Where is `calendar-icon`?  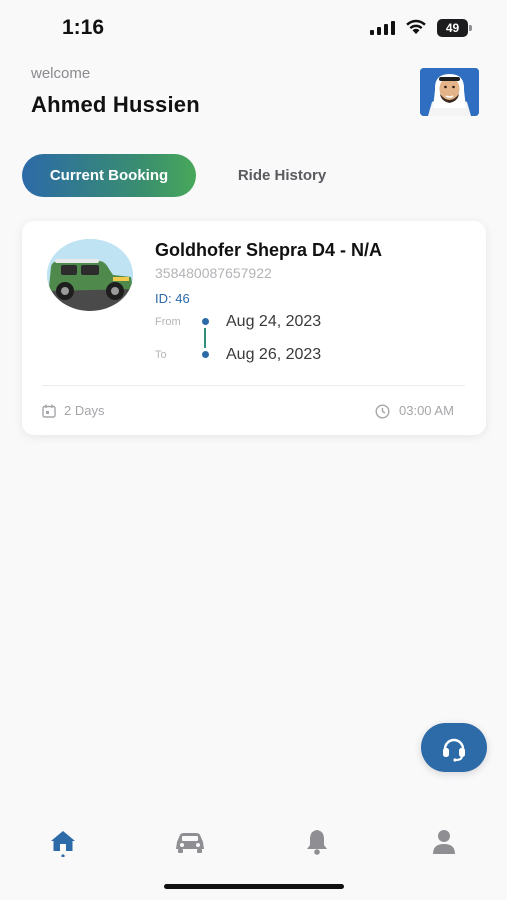
calendar-icon is located at coordinates (49, 411).